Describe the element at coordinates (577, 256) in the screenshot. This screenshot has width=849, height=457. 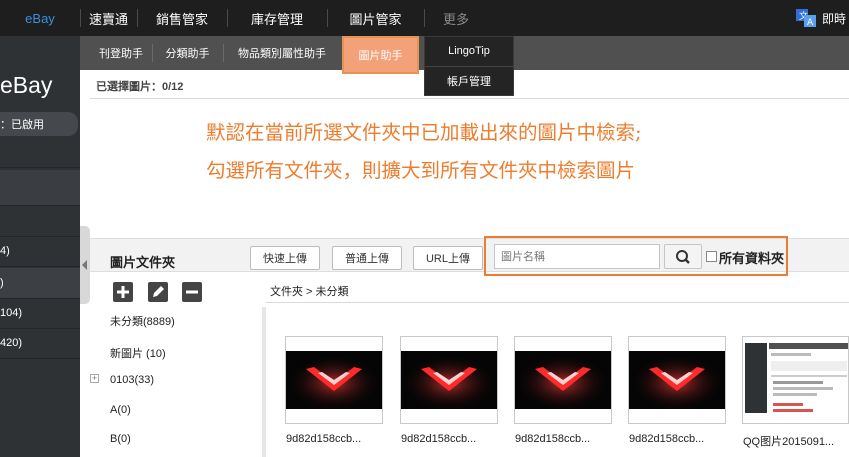
I see `image-name-search-input` at that location.